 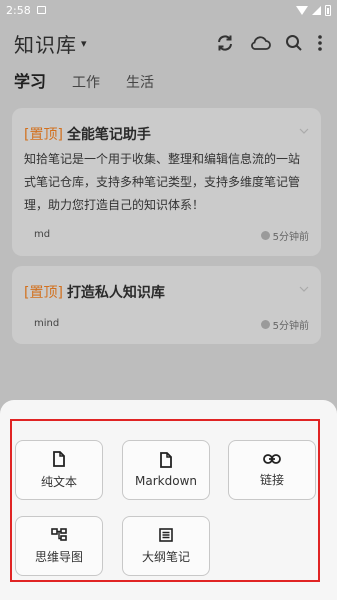 What do you see at coordinates (59, 546) in the screenshot?
I see `new-mindmap-button: 思维导图` at bounding box center [59, 546].